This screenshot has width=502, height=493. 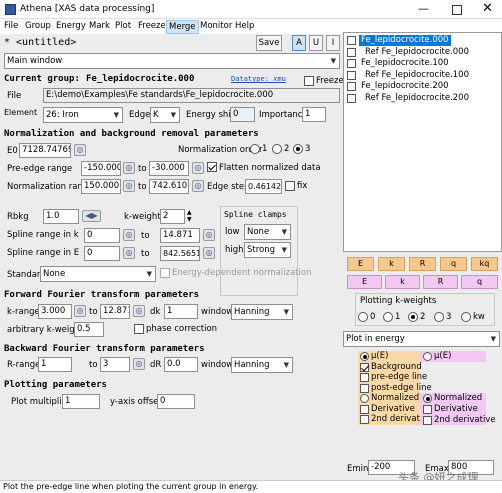 I want to click on bft-window-select: Hanning ▼, so click(x=262, y=365).